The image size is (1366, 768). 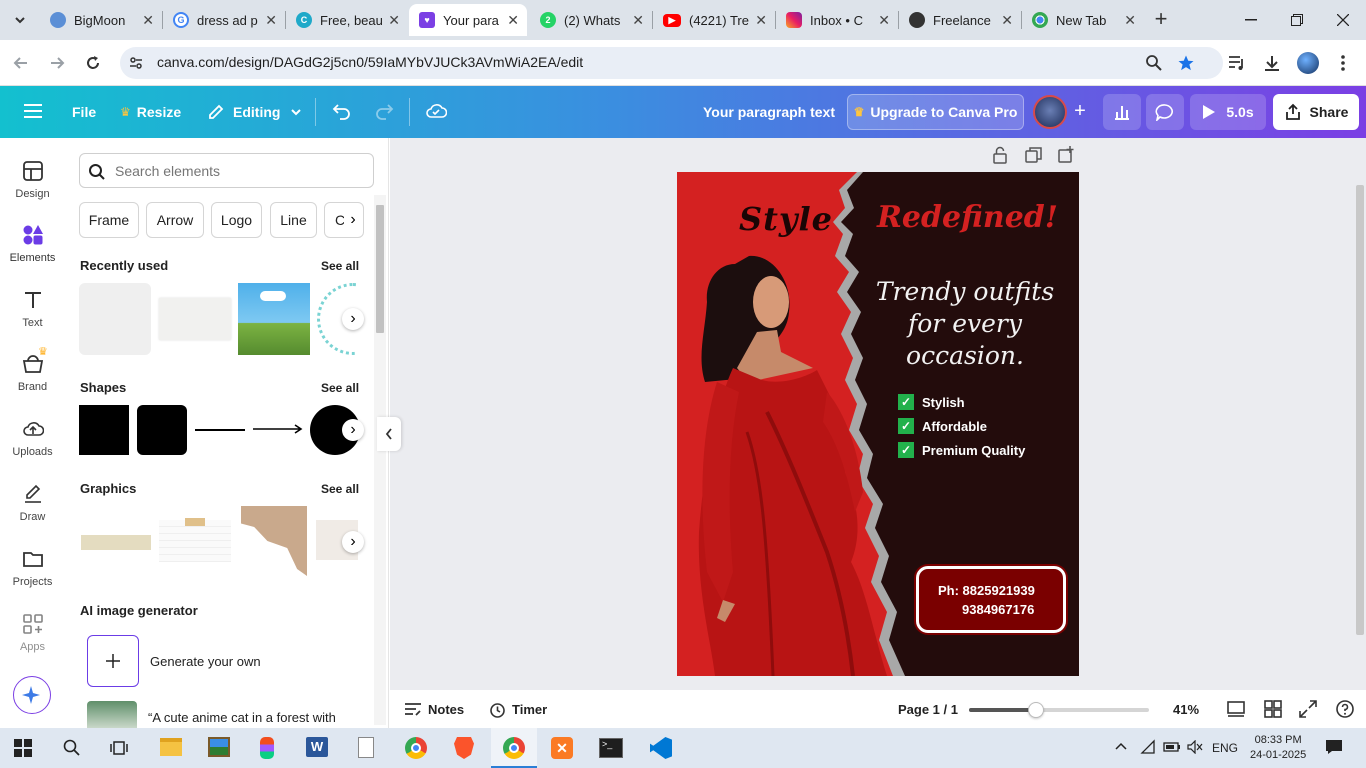 I want to click on notification-center-button, so click(x=1334, y=747).